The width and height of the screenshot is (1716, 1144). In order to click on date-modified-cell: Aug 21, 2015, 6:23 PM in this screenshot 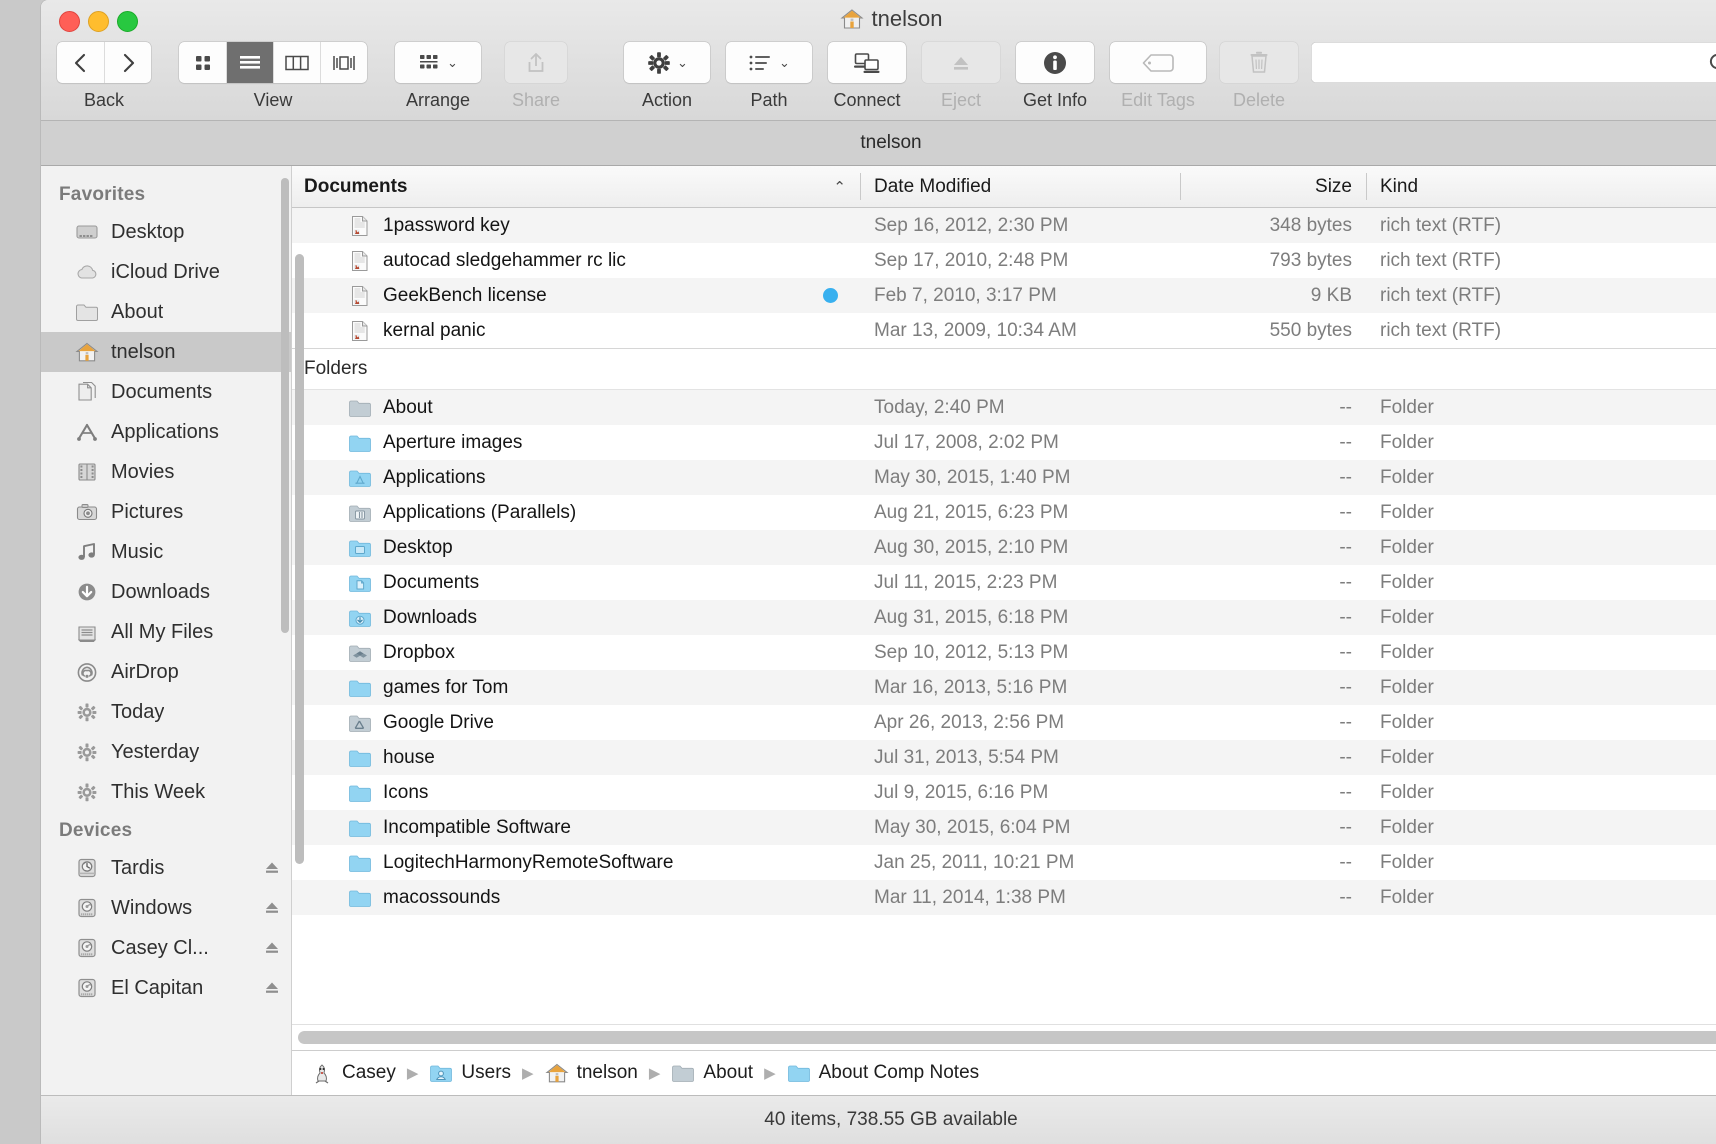, I will do `click(971, 512)`.